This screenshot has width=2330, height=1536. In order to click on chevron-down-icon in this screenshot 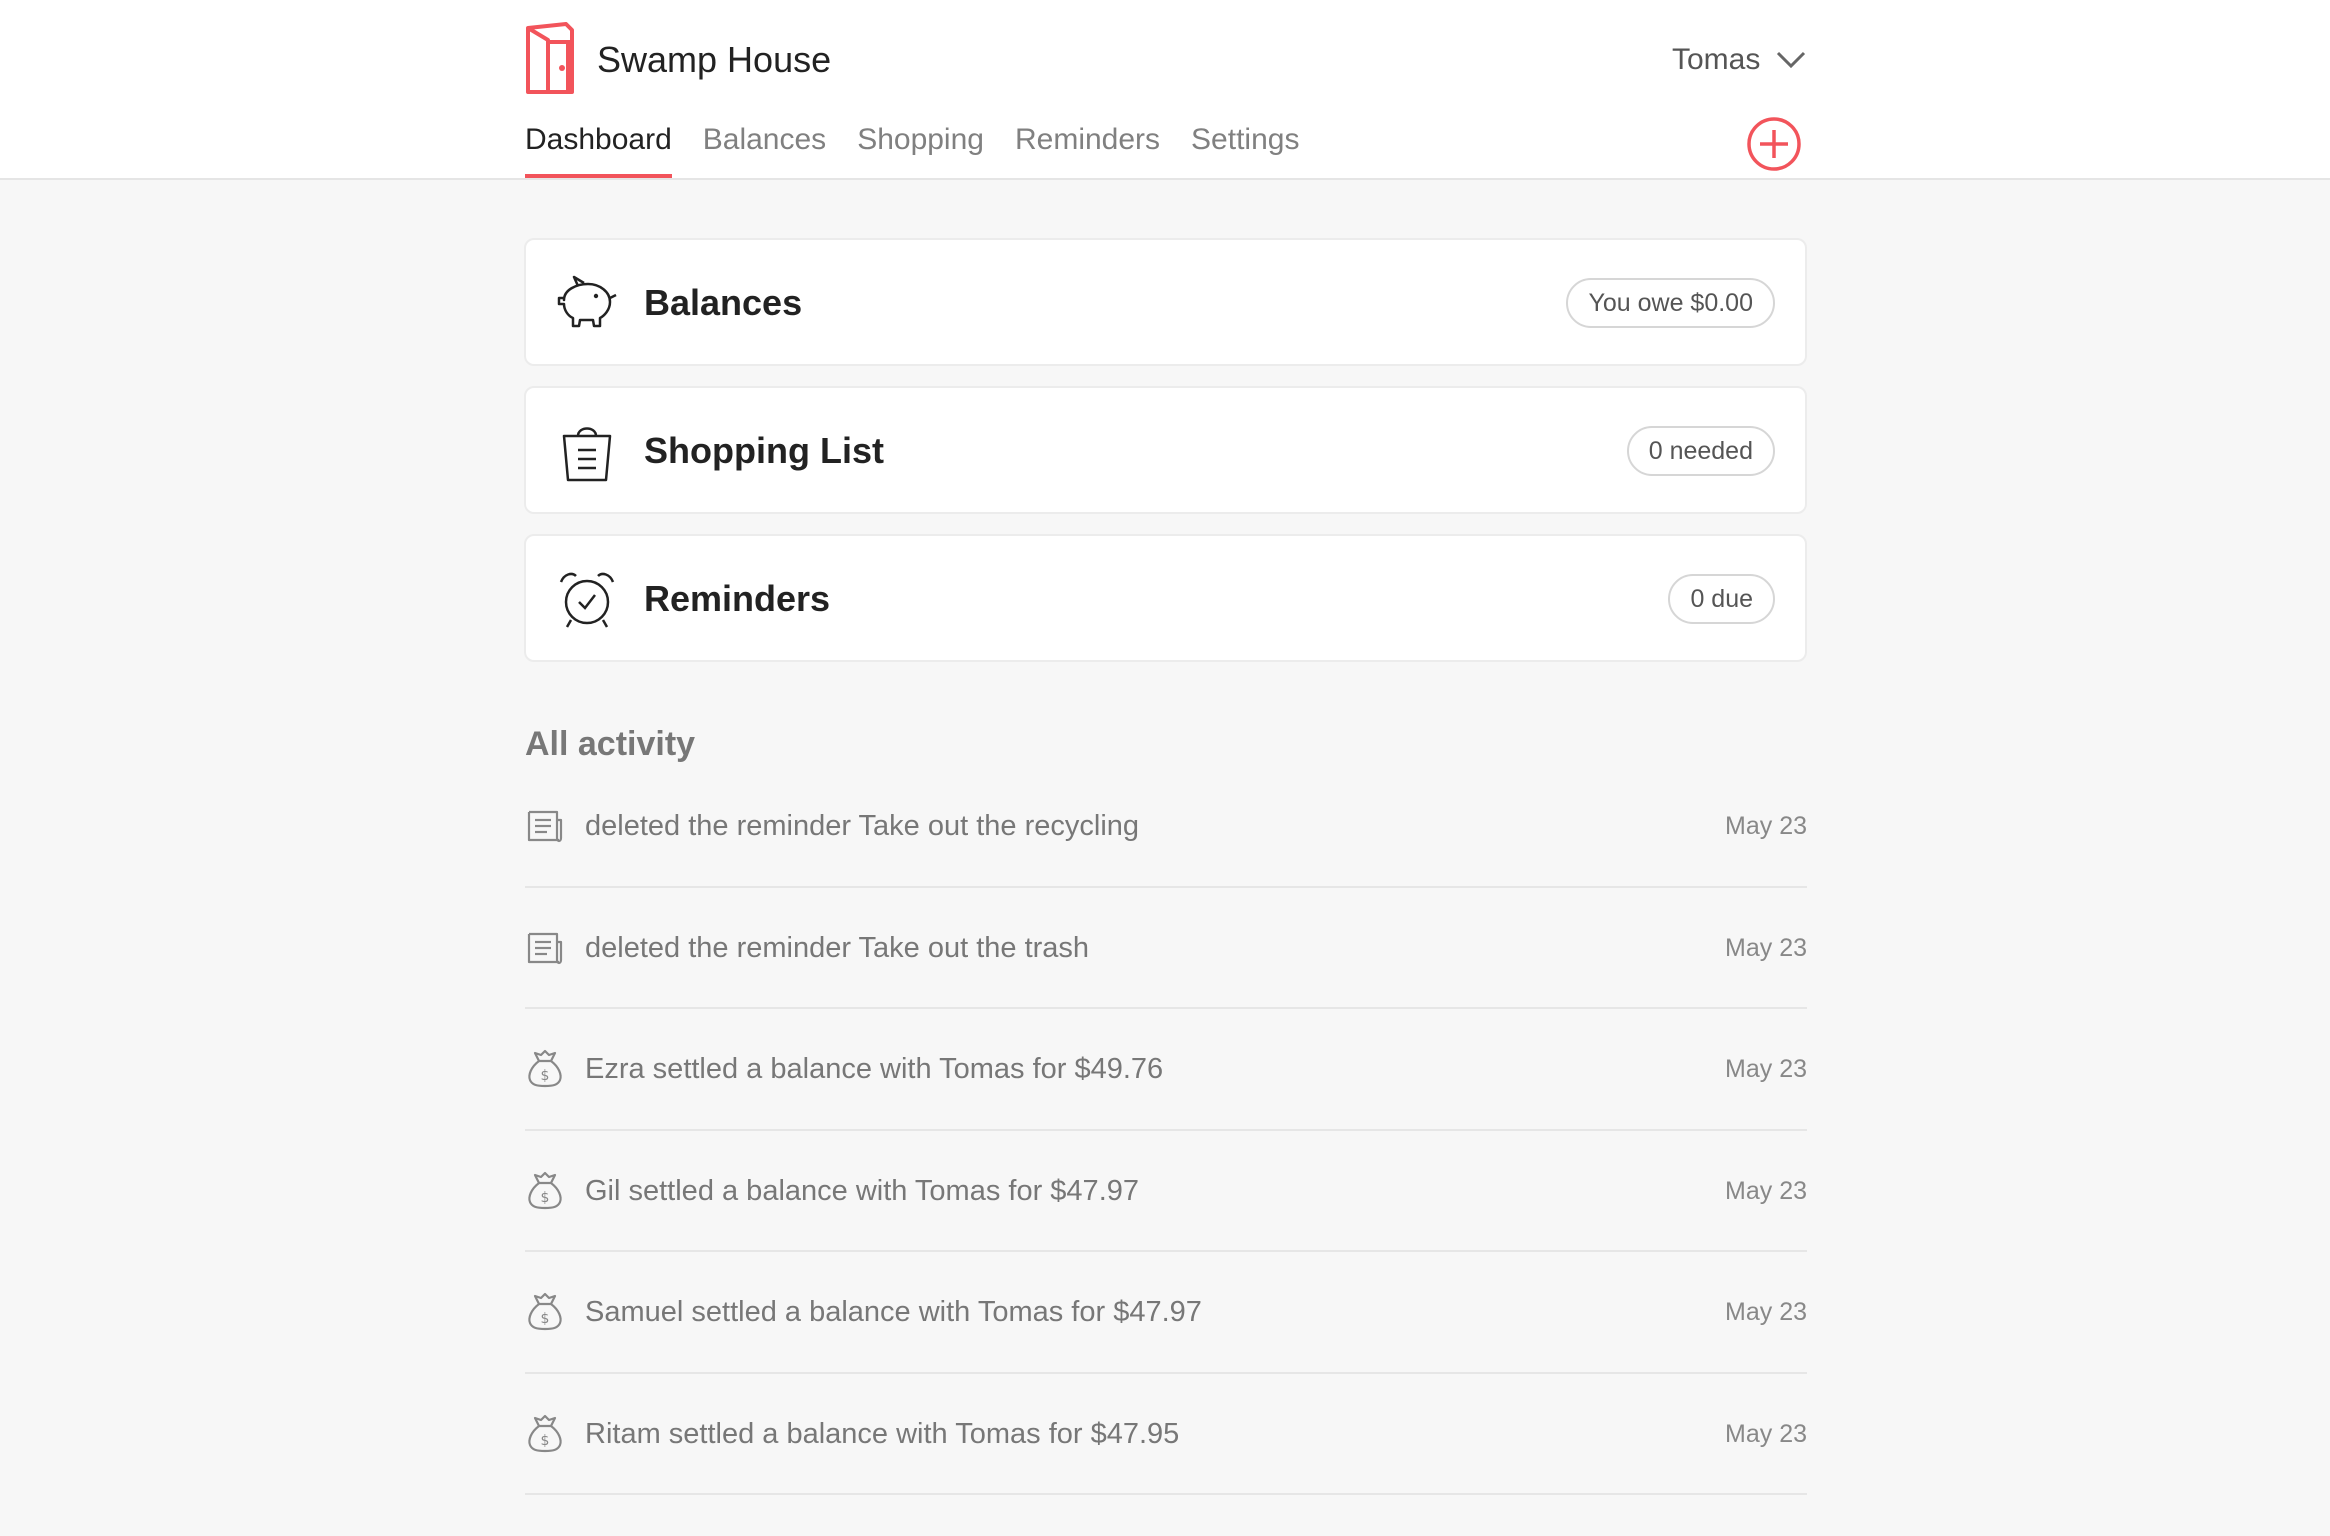, I will do `click(1791, 60)`.